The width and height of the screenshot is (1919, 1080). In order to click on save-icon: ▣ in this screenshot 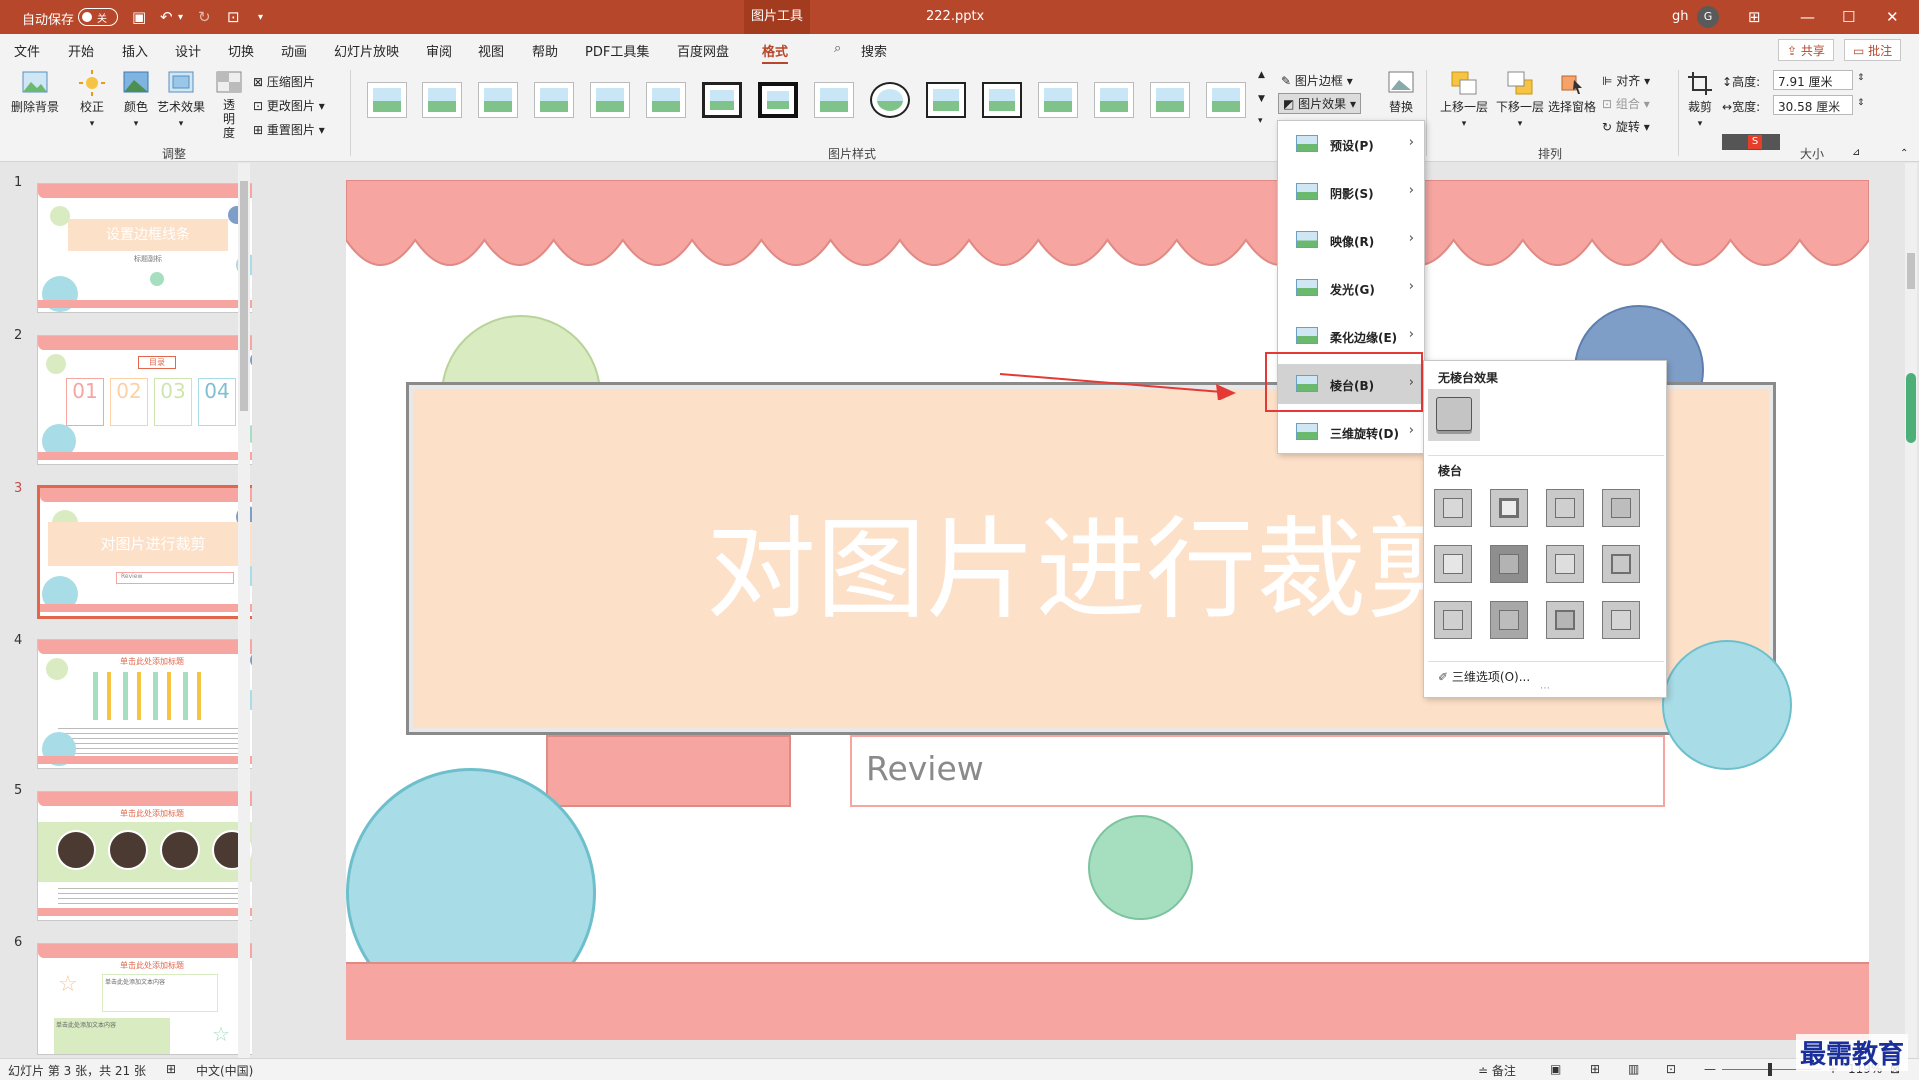, I will do `click(139, 17)`.